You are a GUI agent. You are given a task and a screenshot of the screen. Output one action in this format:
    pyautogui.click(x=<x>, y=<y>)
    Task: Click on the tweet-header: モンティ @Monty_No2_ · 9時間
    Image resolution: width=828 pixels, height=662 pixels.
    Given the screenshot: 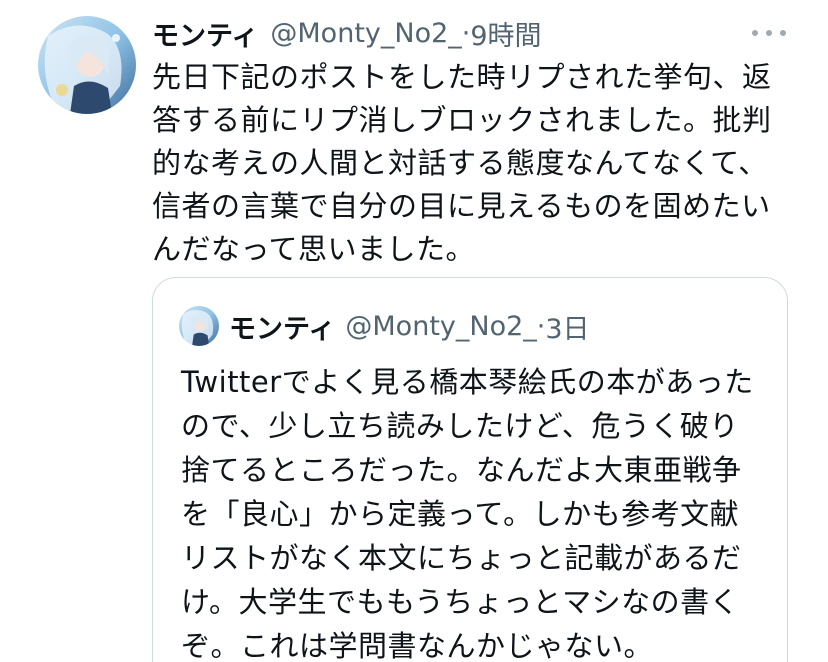 What is the action you would take?
    pyautogui.click(x=347, y=33)
    